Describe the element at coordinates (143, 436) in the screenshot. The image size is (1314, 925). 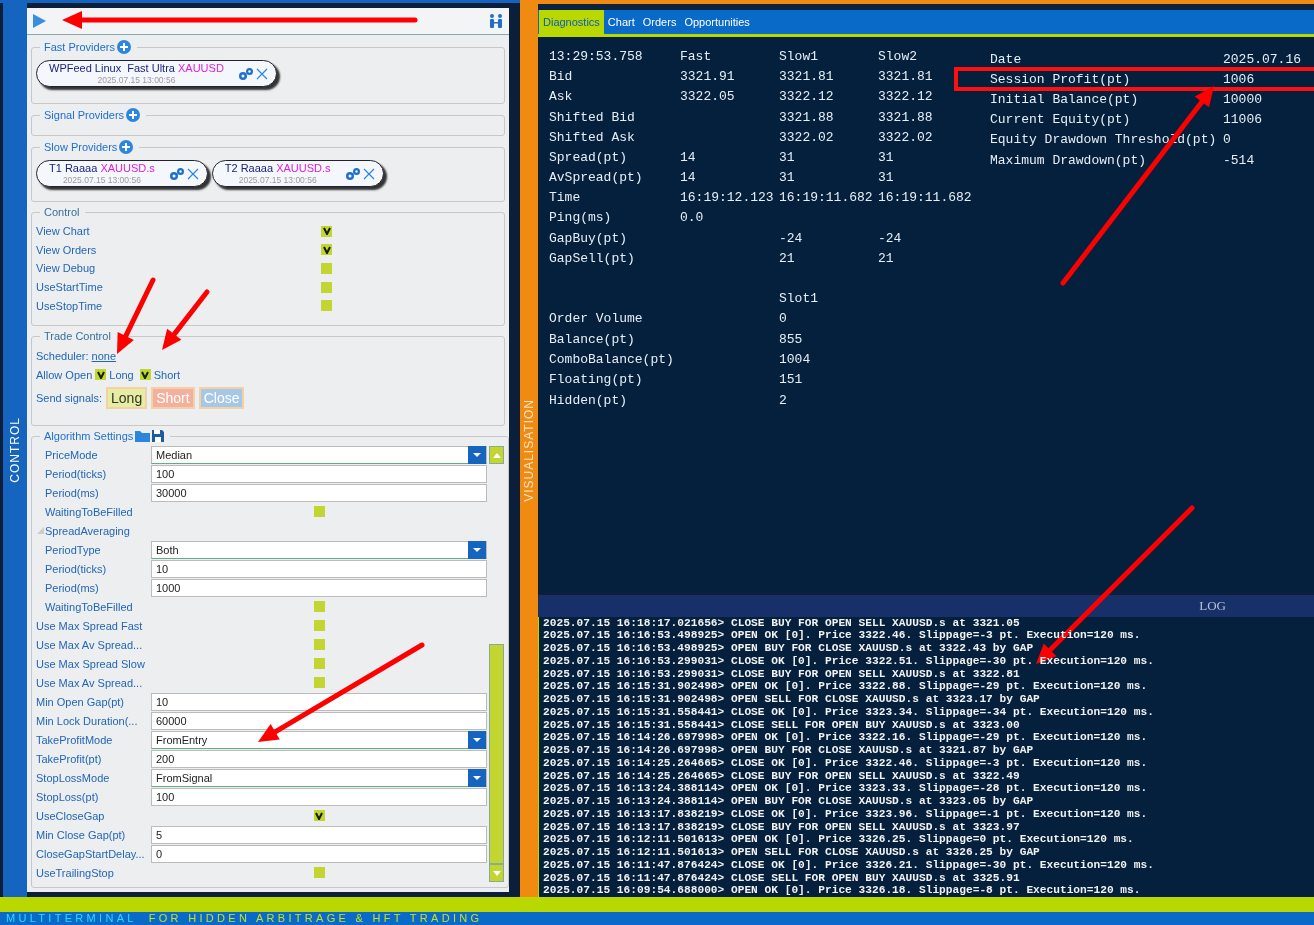
I see `folder-icon` at that location.